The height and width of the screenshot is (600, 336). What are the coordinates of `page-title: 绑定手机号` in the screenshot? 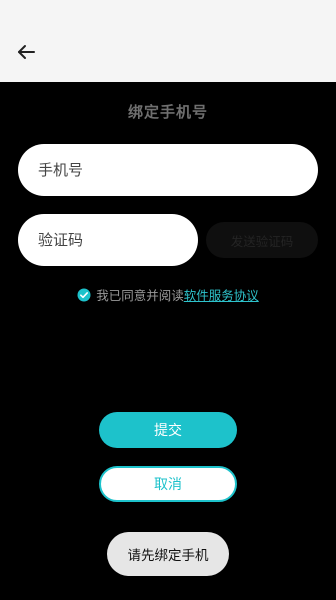 It's located at (167, 112).